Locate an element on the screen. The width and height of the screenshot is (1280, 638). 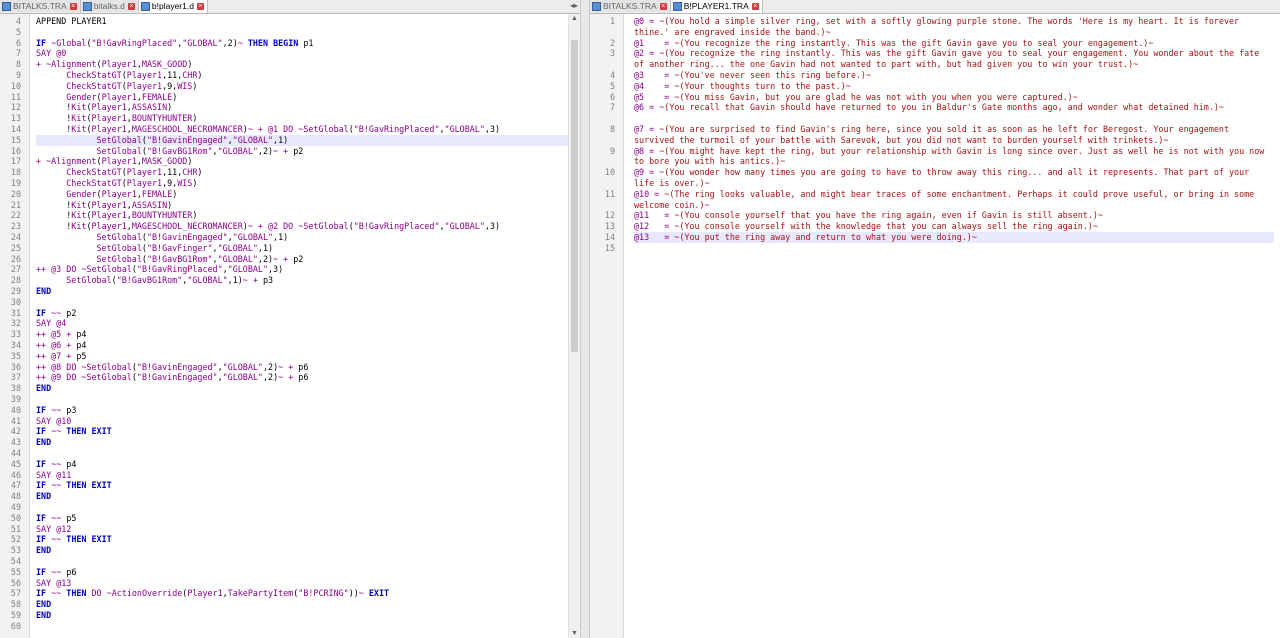
code-line: SAY @12 is located at coordinates (302, 529).